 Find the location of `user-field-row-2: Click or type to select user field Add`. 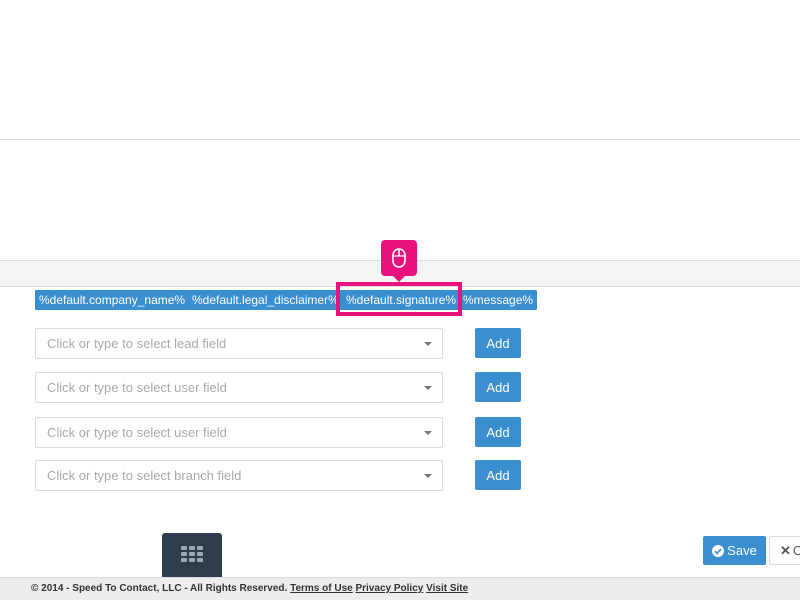

user-field-row-2: Click or type to select user field Add is located at coordinates (278, 433).